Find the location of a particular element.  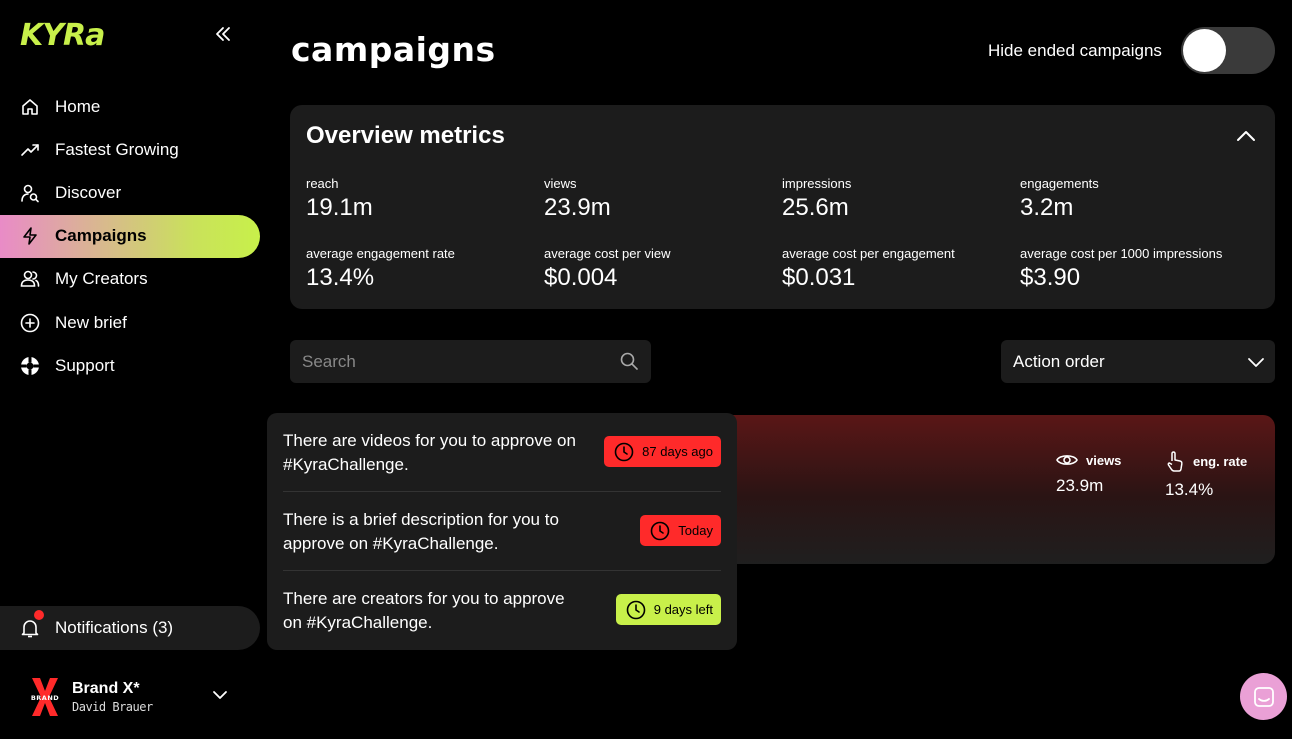

brand-logo: BRAND is located at coordinates (45, 697).